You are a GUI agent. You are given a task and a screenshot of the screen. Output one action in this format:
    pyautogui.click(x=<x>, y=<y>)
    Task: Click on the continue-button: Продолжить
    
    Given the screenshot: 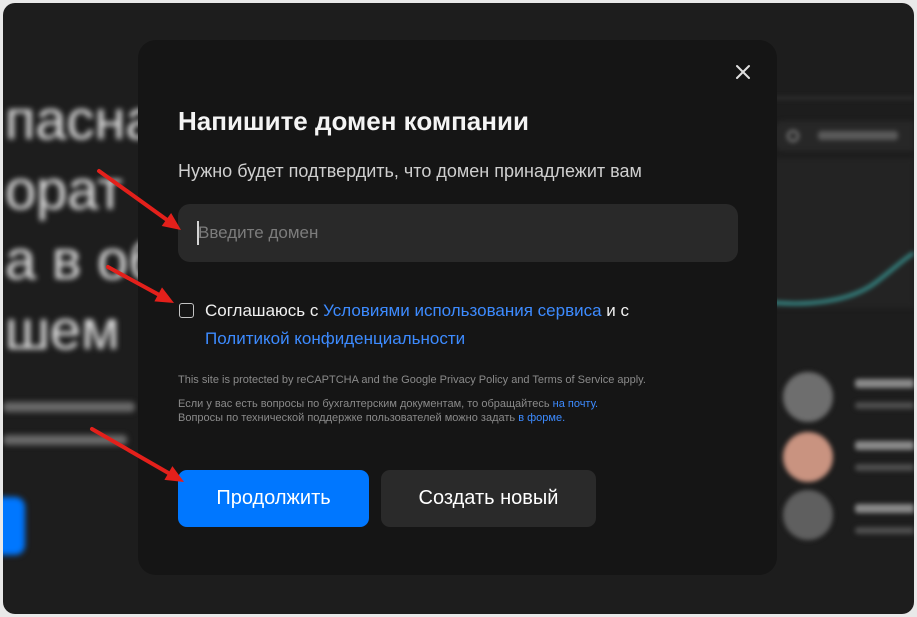 What is the action you would take?
    pyautogui.click(x=273, y=498)
    